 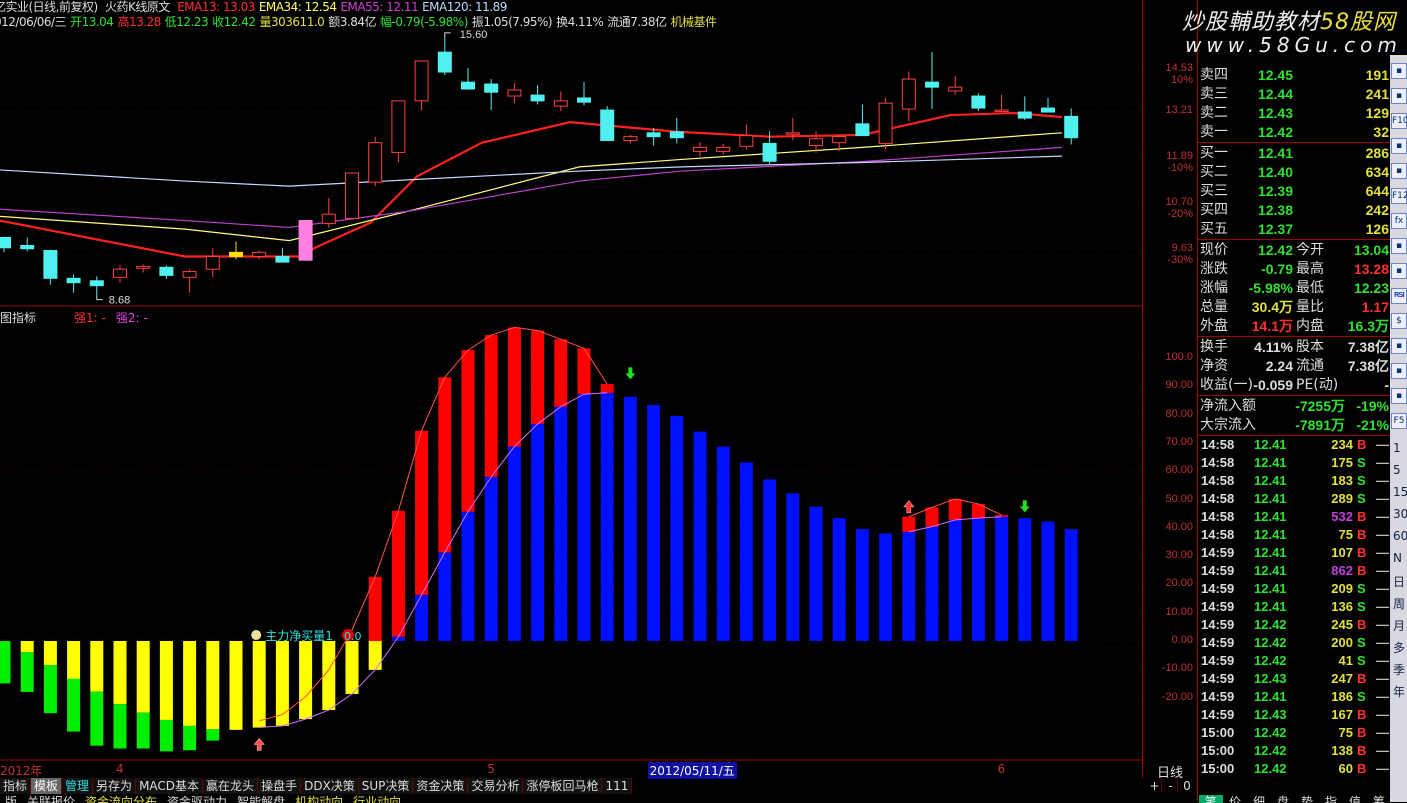 I want to click on period-button: 季, so click(x=1399, y=669).